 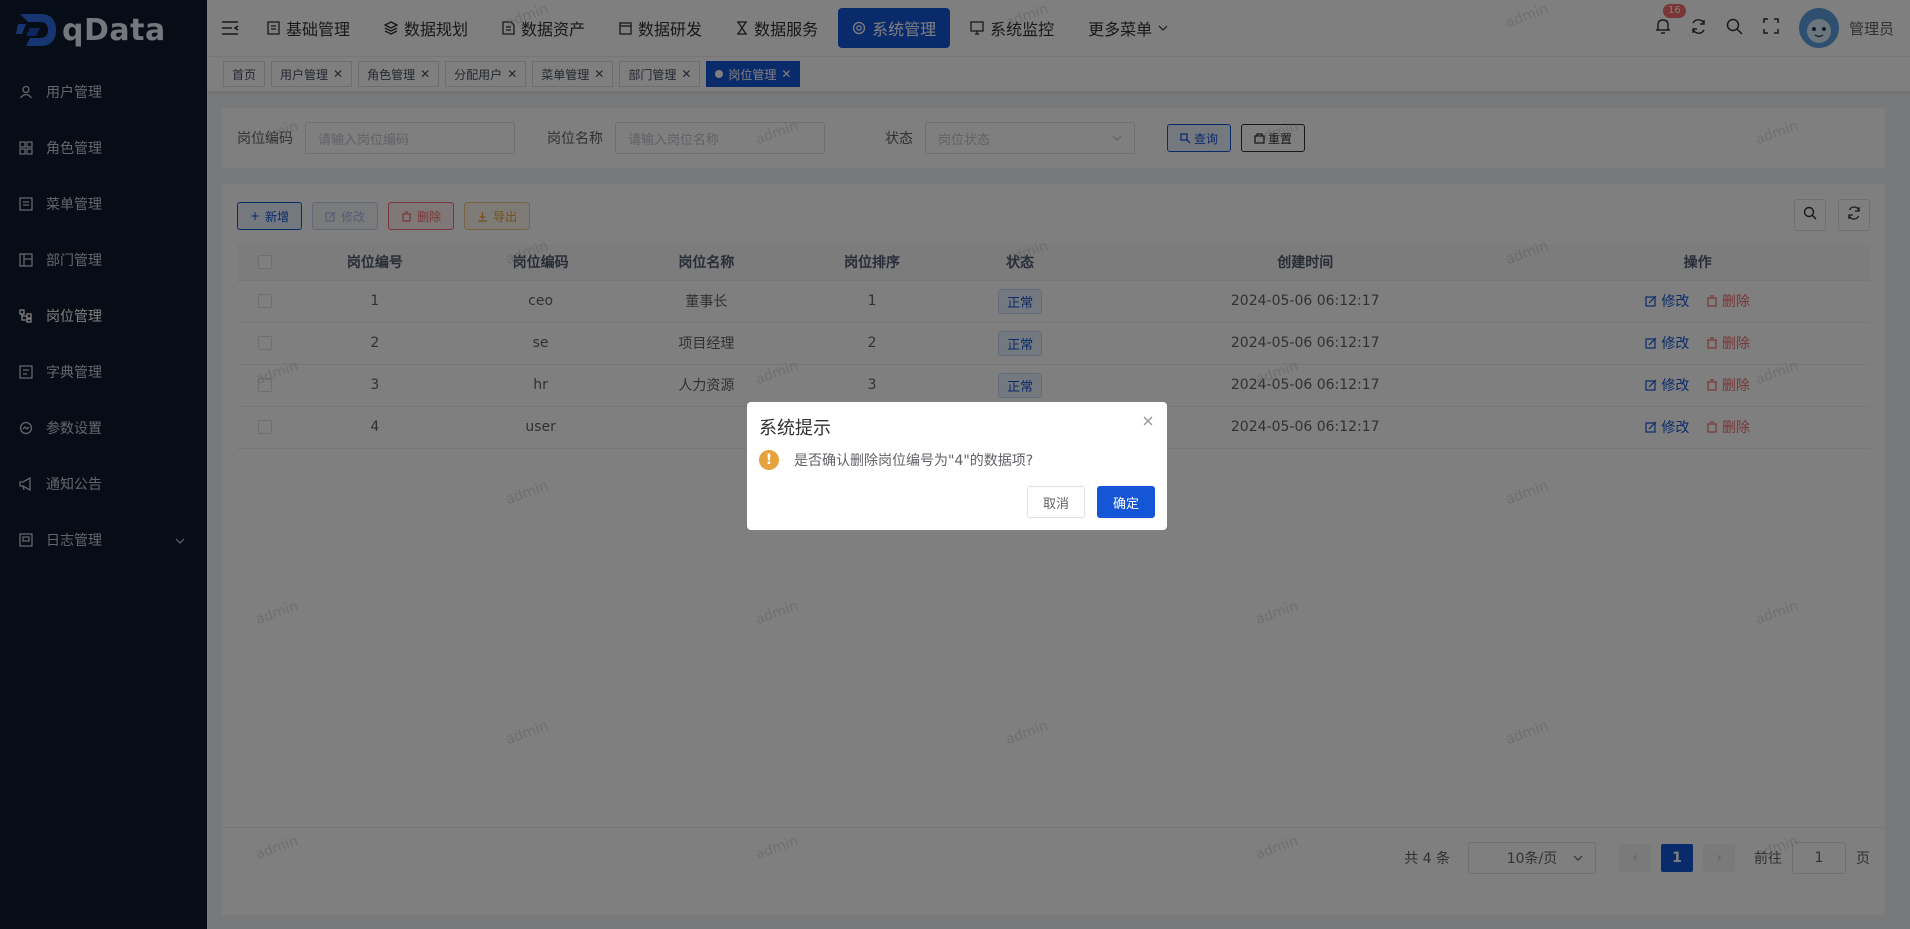 I want to click on dialog-message: 是否确认删除岗位编号为"4"的数据项?, so click(x=914, y=461).